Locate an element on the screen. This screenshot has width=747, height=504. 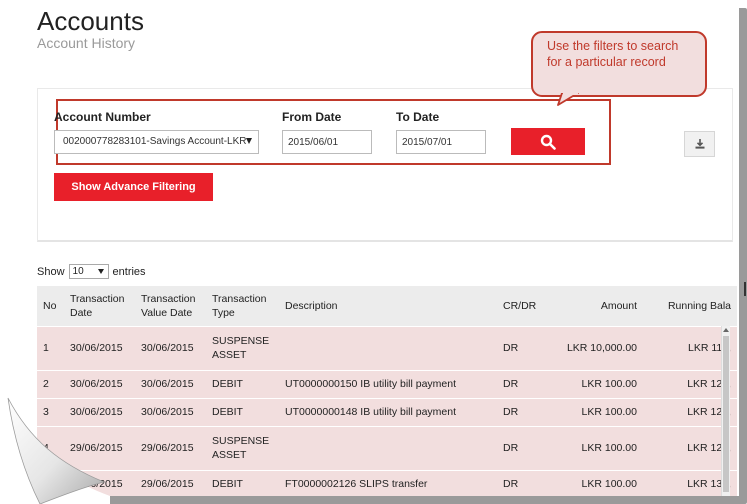
account-number-label: Account Number is located at coordinates (102, 117).